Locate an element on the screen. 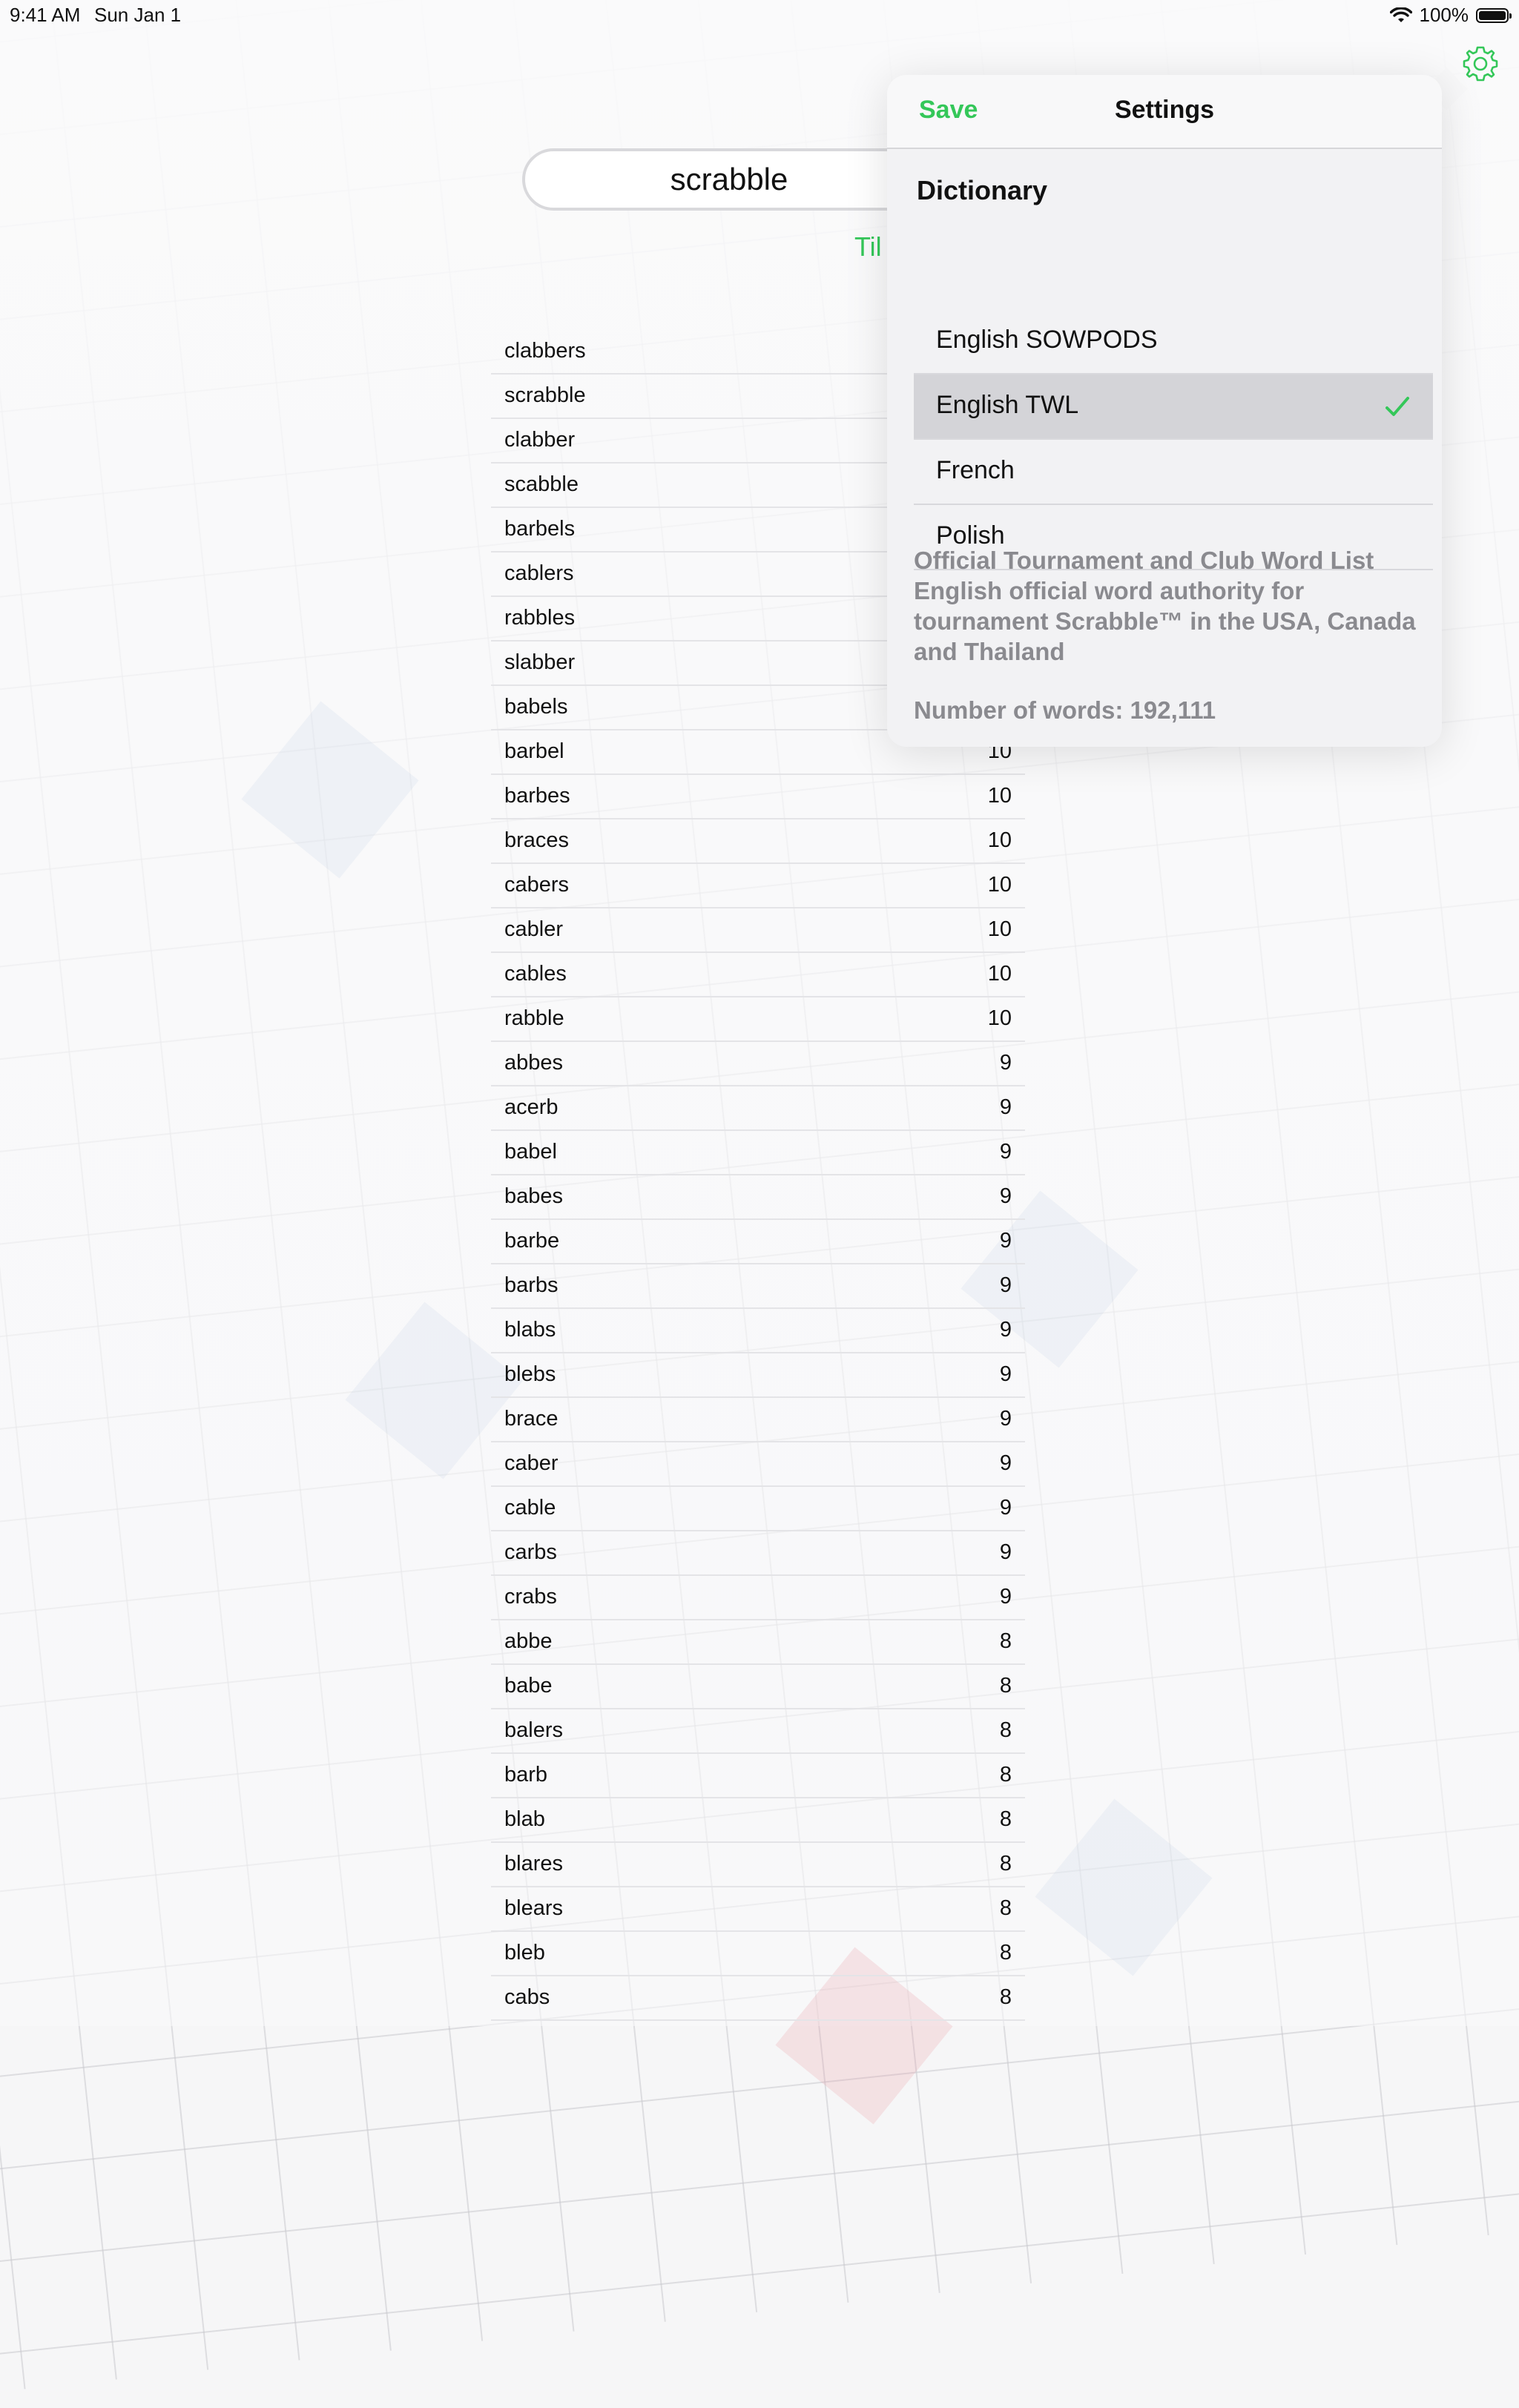  word-row: blebs 9 is located at coordinates (758, 1376).